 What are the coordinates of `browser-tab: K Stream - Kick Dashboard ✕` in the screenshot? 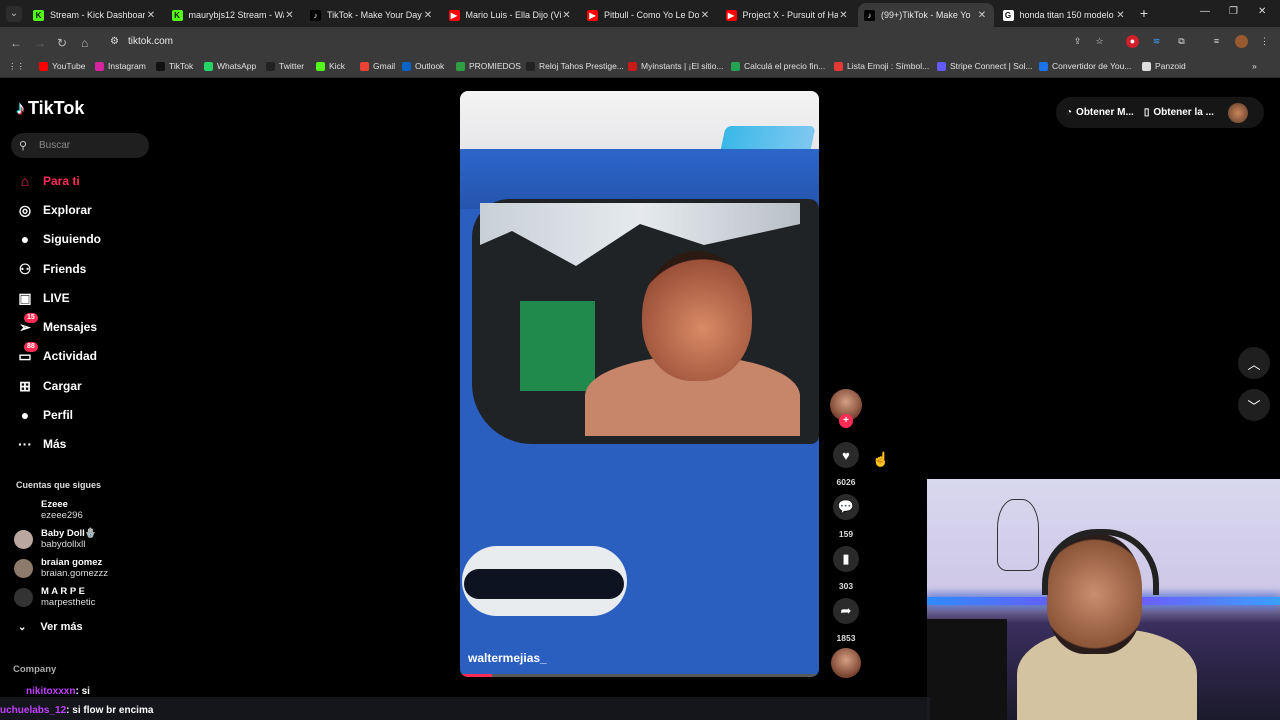 It's located at (95, 15).